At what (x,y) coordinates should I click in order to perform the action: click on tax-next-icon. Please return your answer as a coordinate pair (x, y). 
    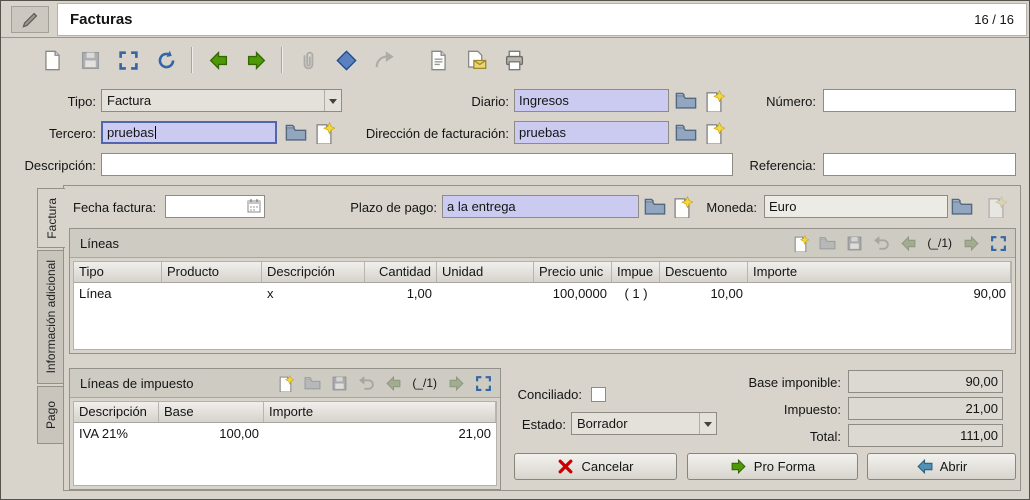
    Looking at the image, I should click on (456, 383).